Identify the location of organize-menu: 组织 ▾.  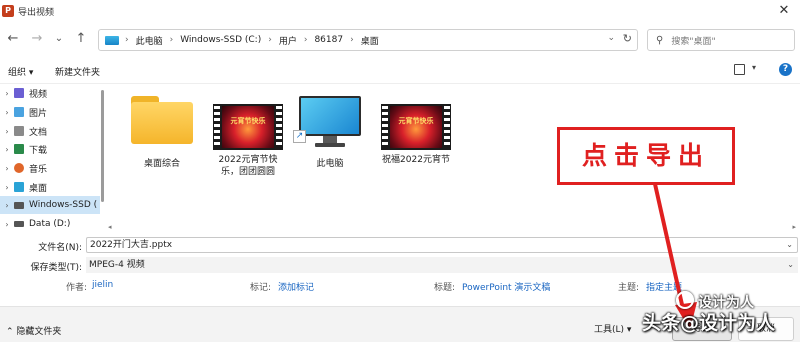
(20, 71).